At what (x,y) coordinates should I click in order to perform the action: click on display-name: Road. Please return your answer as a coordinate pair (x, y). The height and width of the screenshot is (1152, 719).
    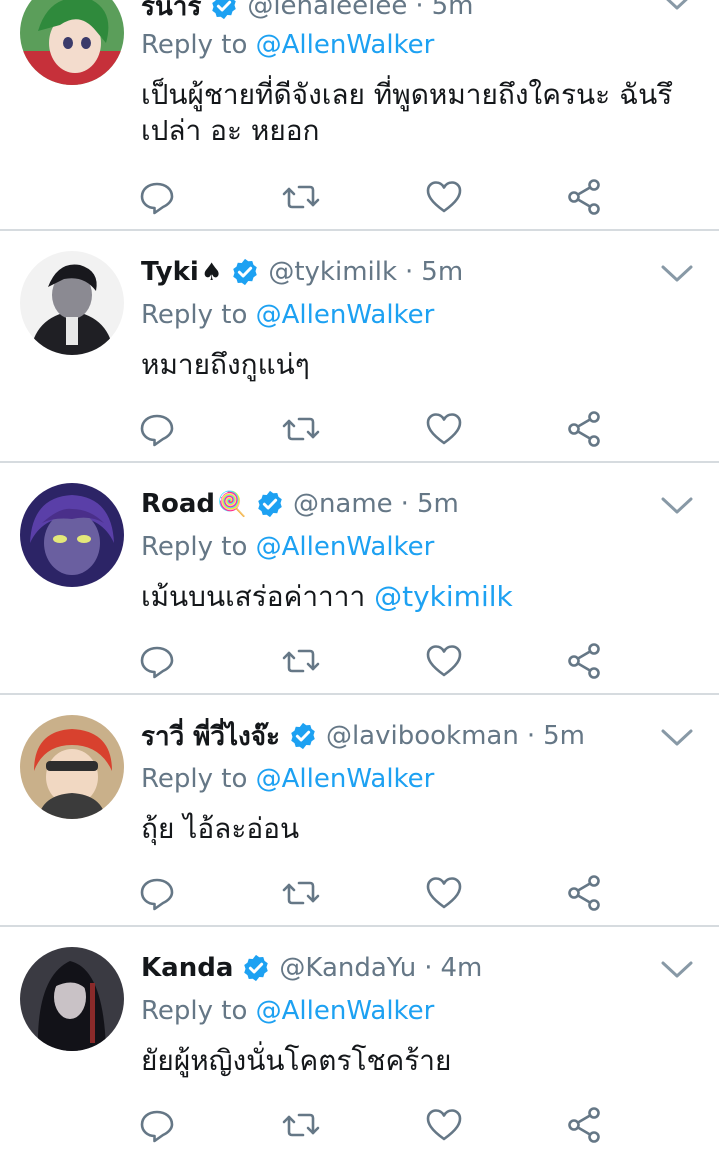
    Looking at the image, I should click on (178, 504).